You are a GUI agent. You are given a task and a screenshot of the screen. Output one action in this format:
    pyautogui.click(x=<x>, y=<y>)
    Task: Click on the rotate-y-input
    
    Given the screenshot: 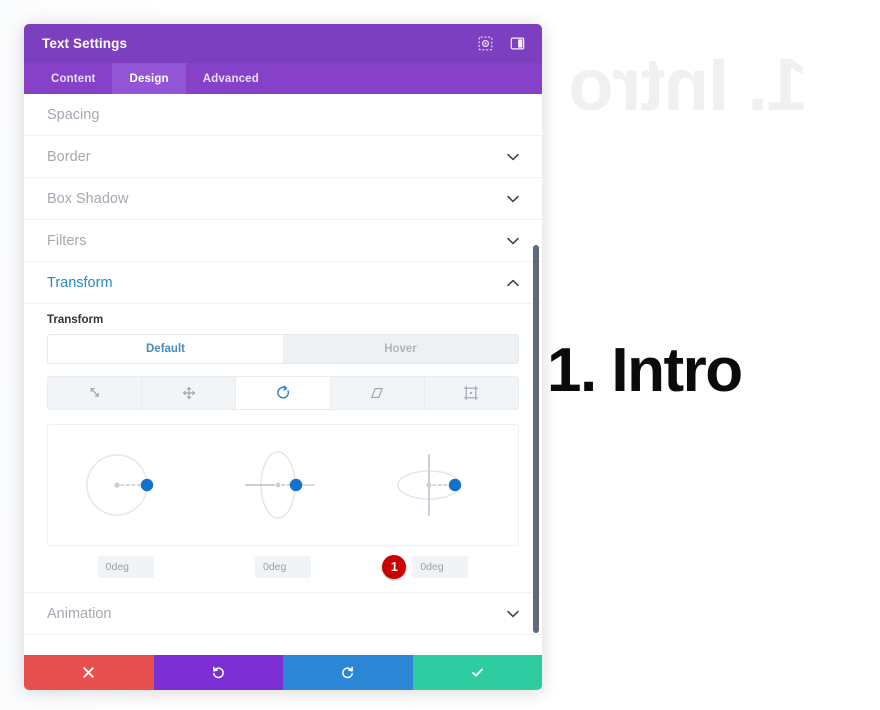 What is the action you would take?
    pyautogui.click(x=282, y=567)
    